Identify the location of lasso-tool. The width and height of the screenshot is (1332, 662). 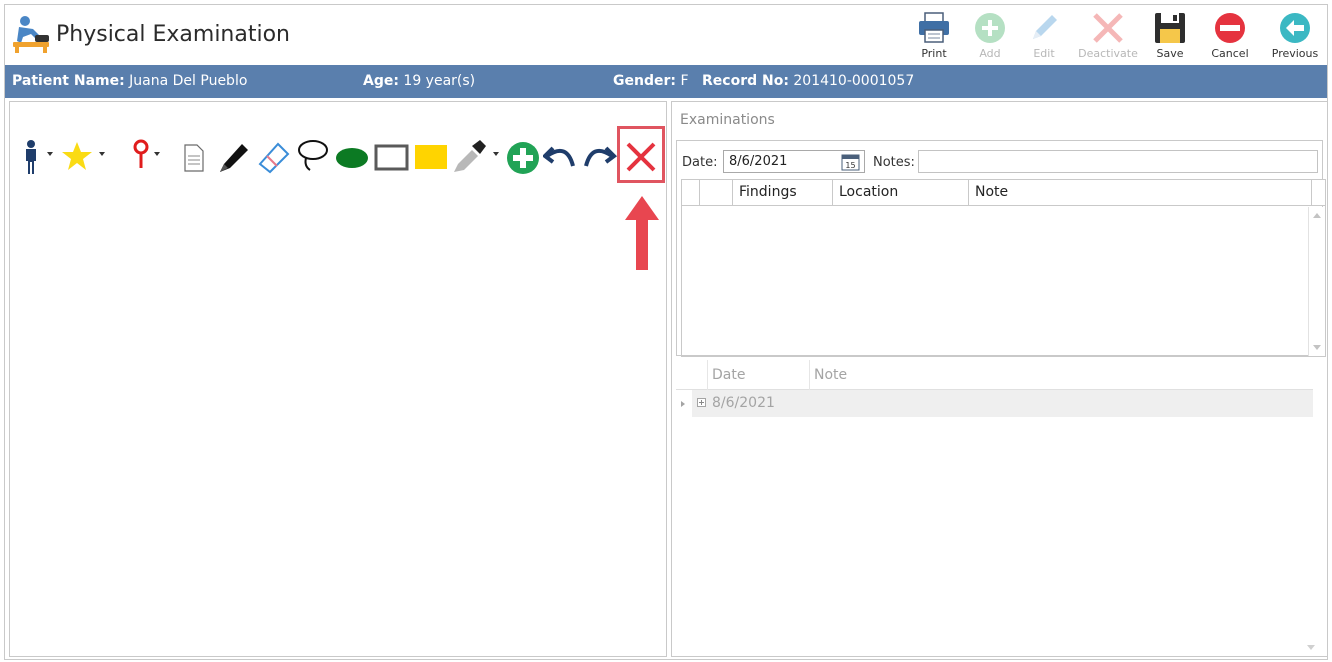
(313, 156).